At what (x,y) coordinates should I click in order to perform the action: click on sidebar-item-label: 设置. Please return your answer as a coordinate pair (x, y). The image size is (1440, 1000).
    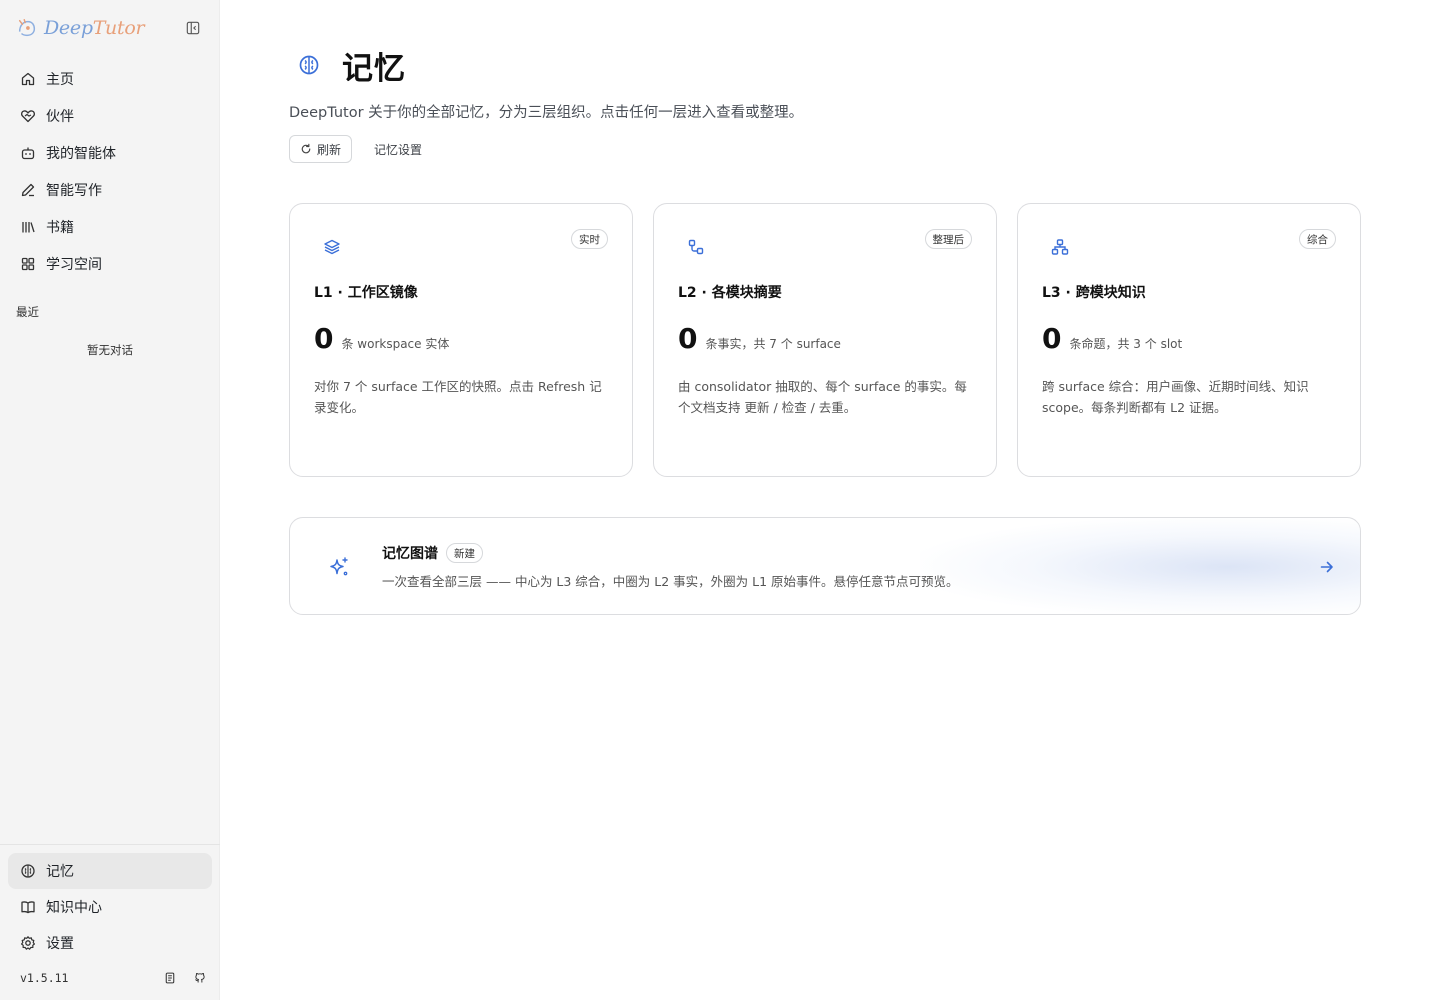
    Looking at the image, I should click on (60, 944).